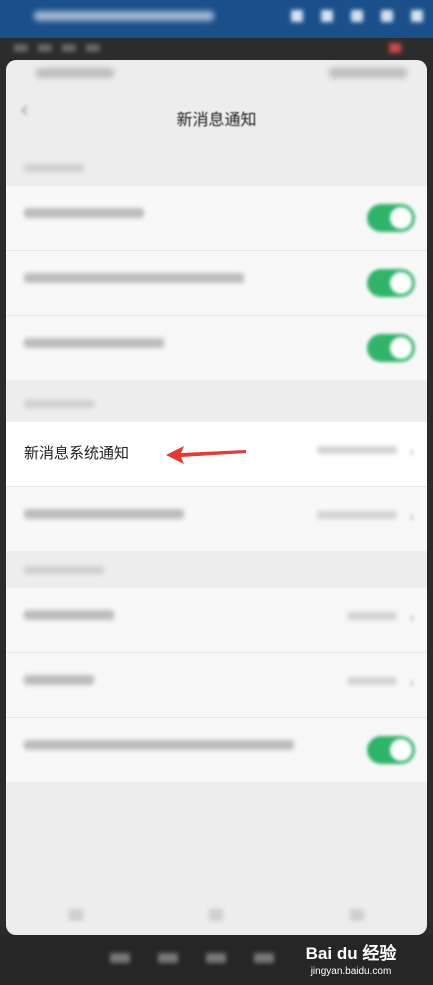  Describe the element at coordinates (395, 48) in the screenshot. I see `toolbar-record-icon` at that location.